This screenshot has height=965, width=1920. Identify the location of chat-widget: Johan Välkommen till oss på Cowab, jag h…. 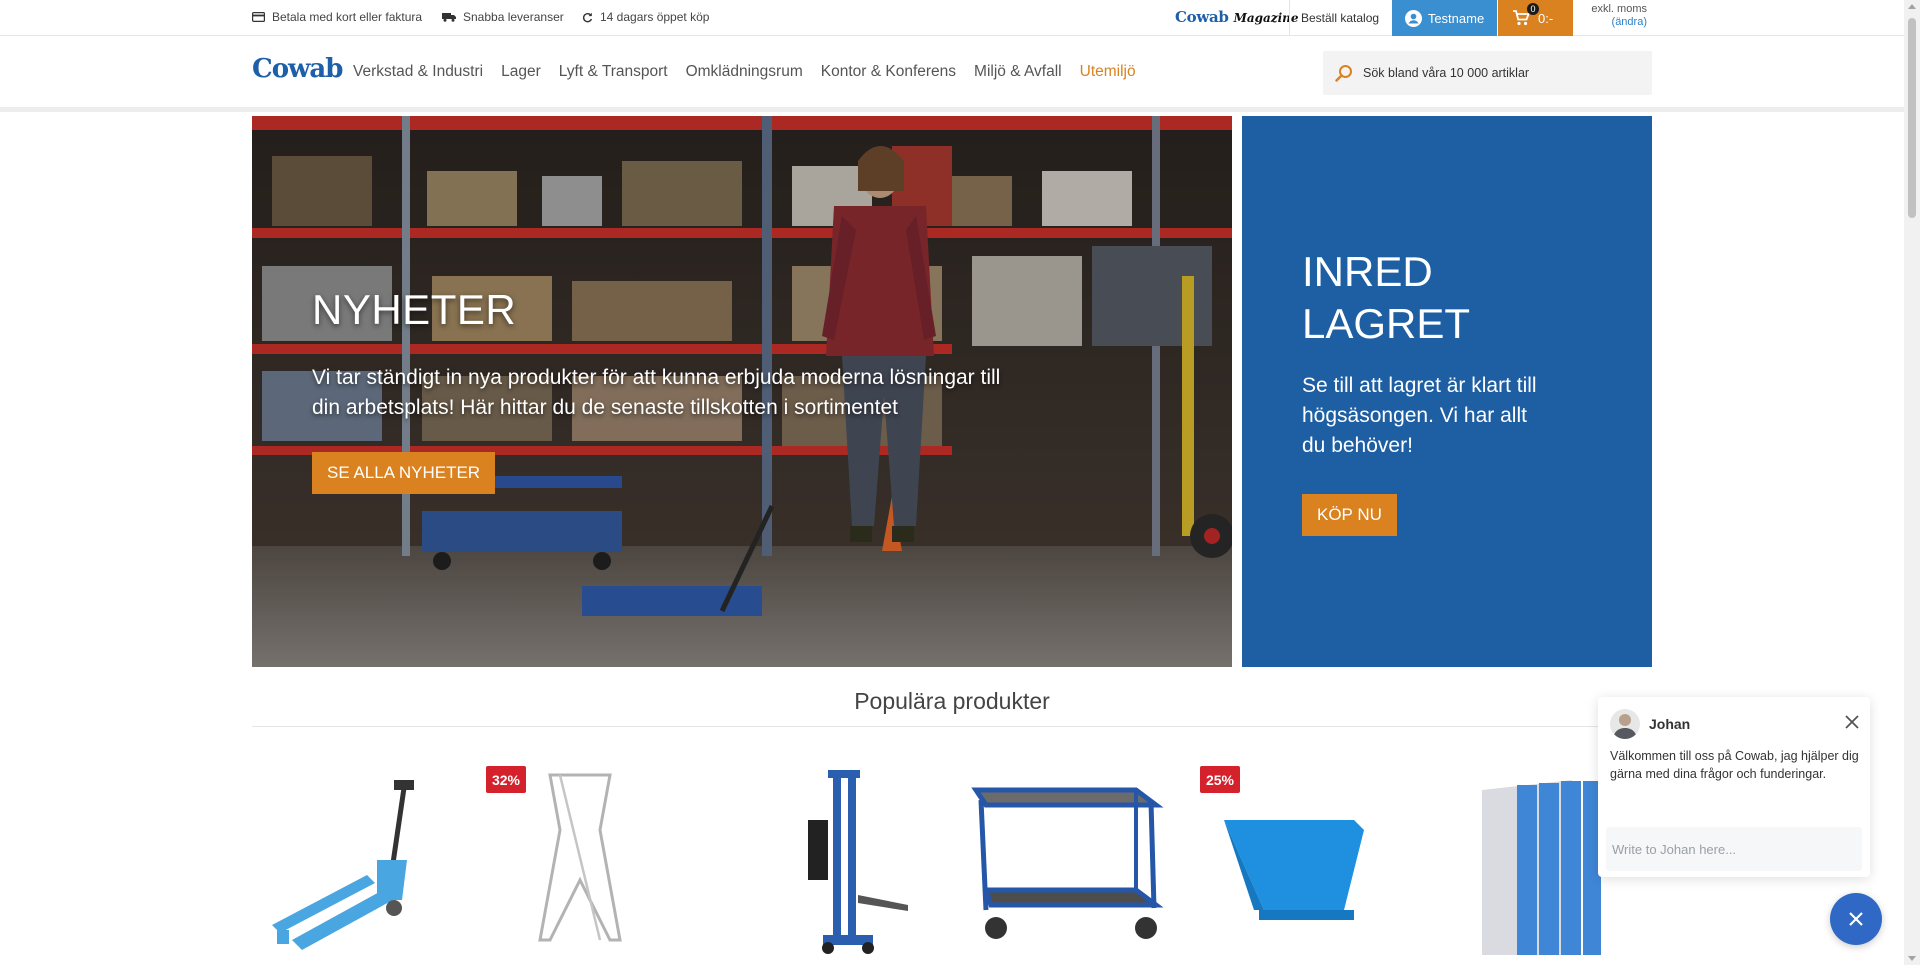
(1734, 787).